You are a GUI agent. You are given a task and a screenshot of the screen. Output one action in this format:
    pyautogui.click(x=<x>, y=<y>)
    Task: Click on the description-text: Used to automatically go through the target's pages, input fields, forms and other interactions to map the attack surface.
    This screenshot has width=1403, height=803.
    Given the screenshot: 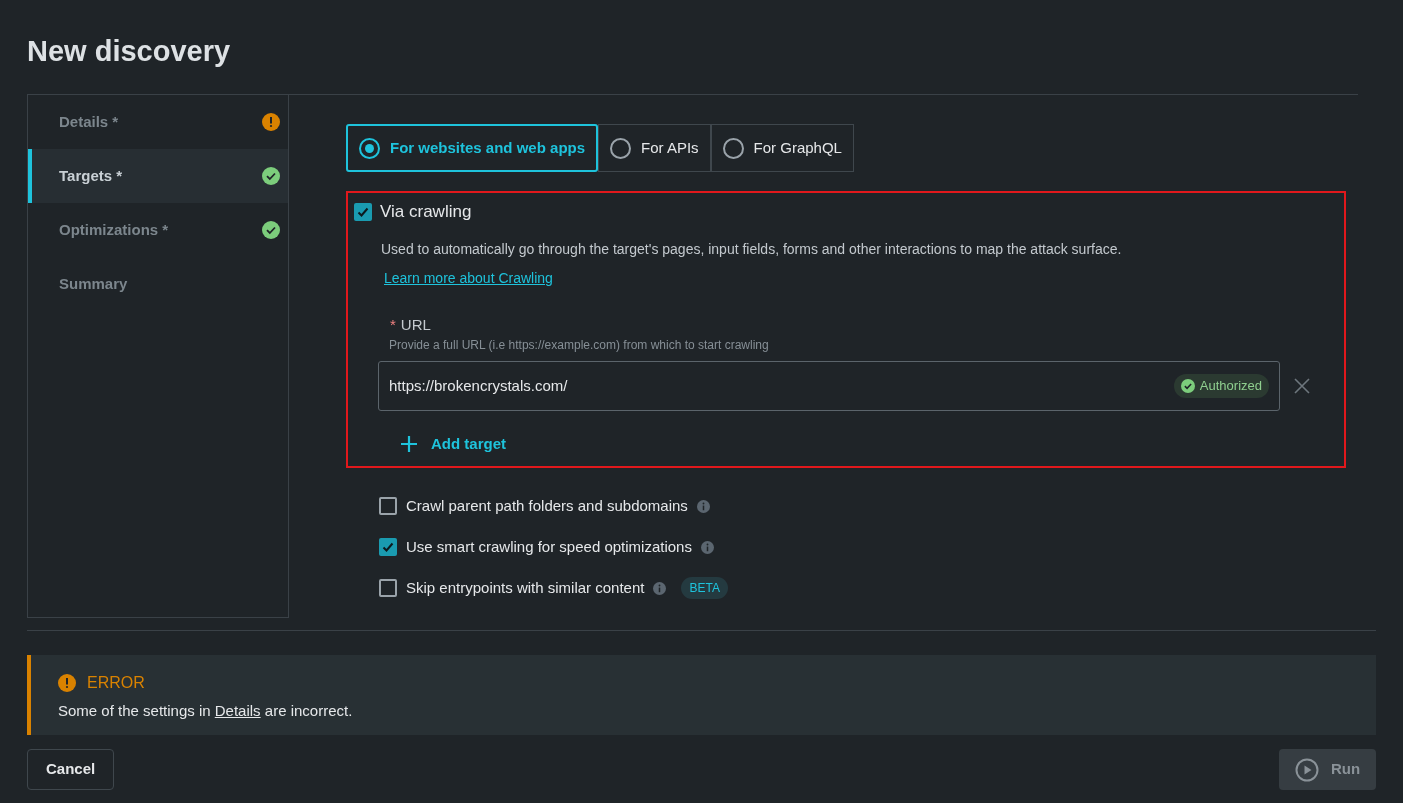 What is the action you would take?
    pyautogui.click(x=752, y=249)
    